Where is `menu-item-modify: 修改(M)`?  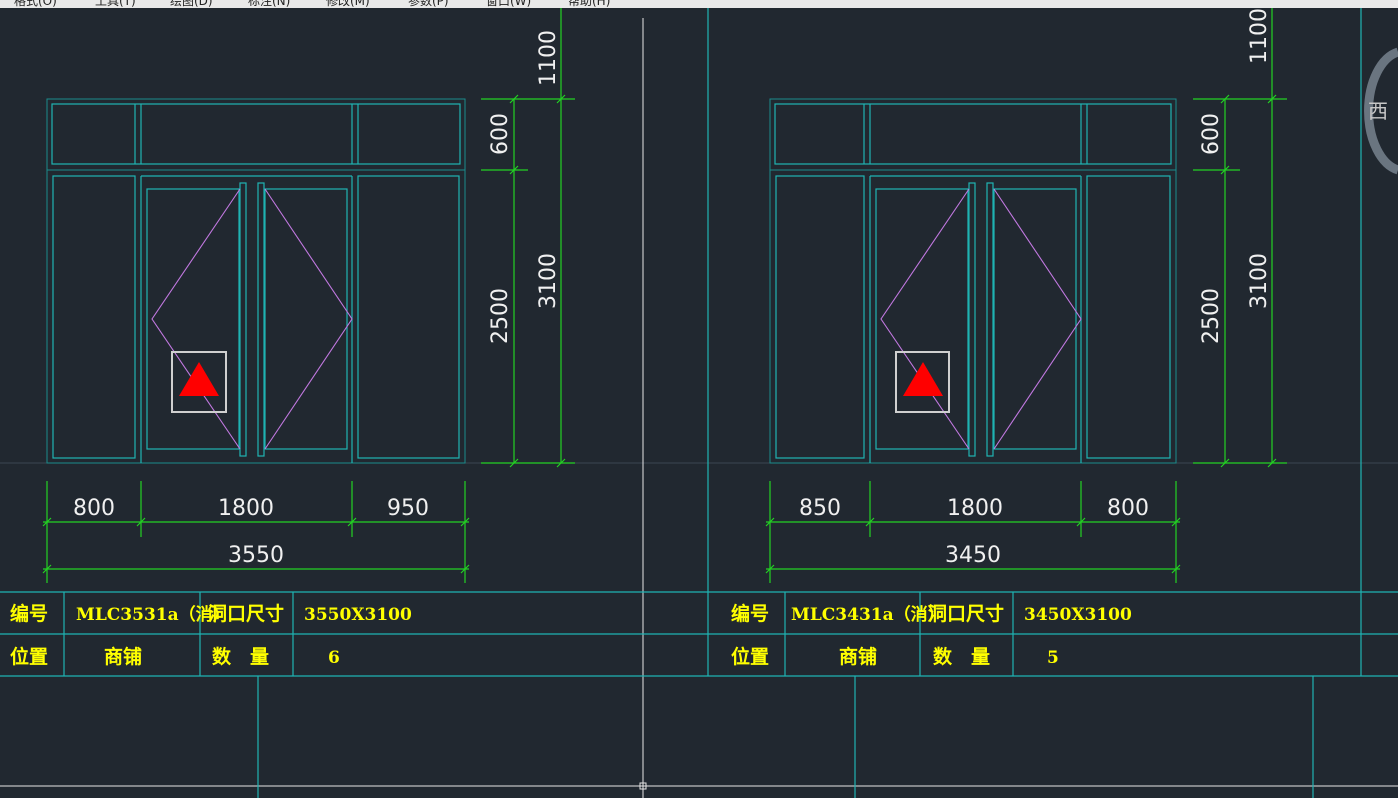 menu-item-modify: 修改(M) is located at coordinates (348, 4).